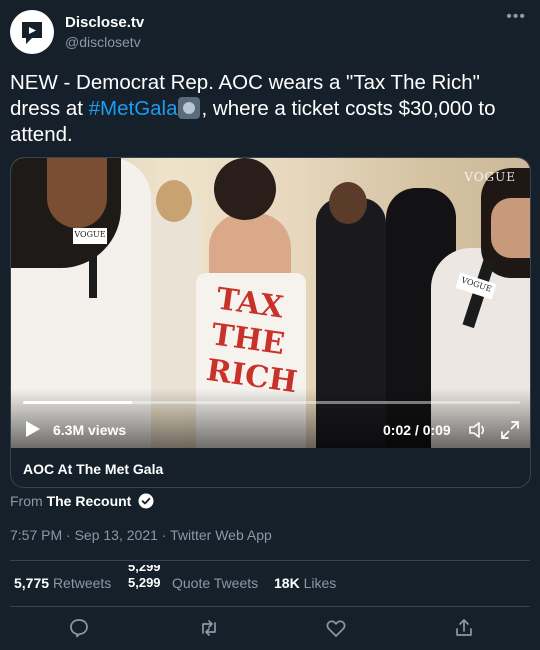 This screenshot has width=540, height=650. What do you see at coordinates (26, 501) in the screenshot?
I see `source-label: From` at bounding box center [26, 501].